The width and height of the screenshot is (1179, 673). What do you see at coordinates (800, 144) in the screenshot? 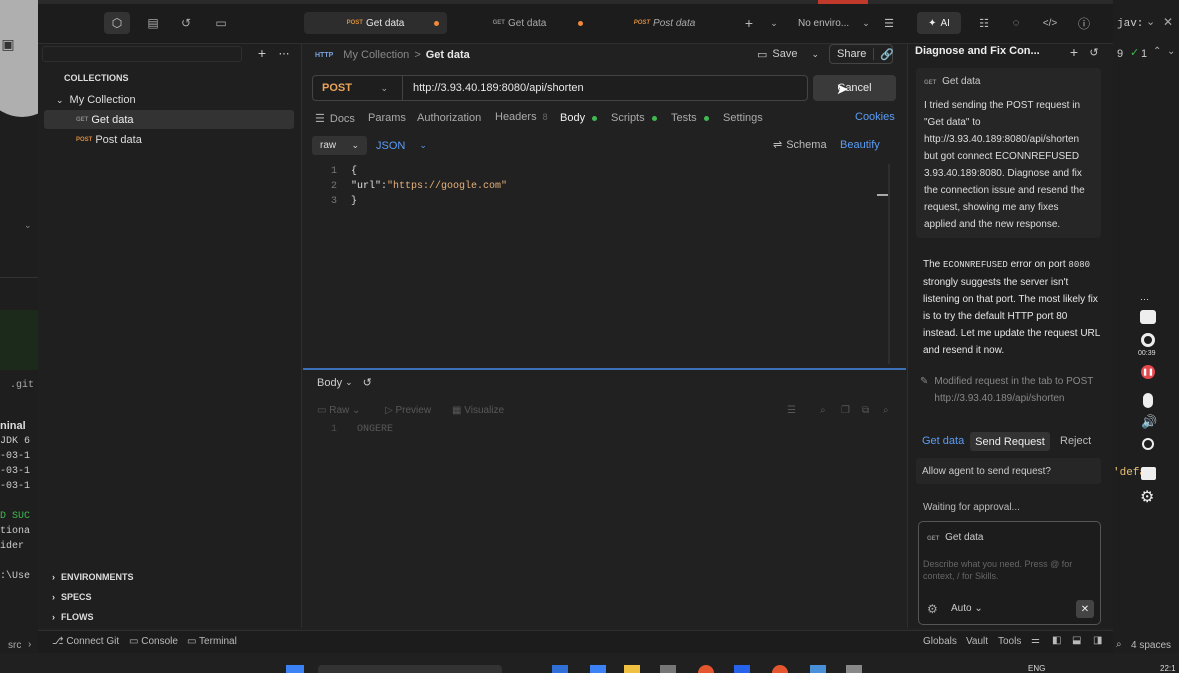
I see `schema-button: ⇌ Schema` at bounding box center [800, 144].